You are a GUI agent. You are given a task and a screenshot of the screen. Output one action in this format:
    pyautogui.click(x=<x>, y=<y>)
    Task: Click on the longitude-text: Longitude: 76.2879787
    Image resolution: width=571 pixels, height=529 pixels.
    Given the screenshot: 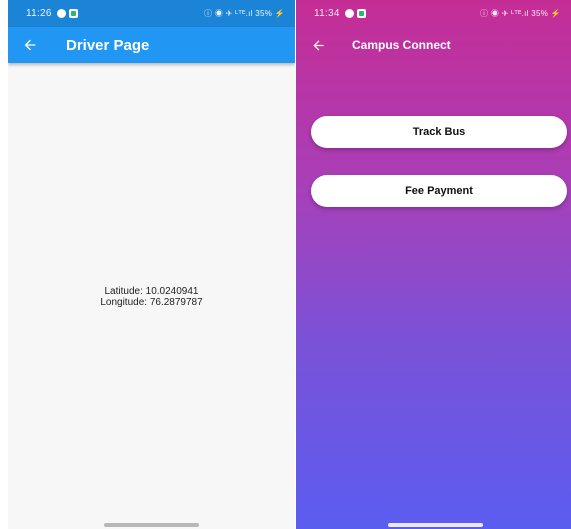 What is the action you would take?
    pyautogui.click(x=151, y=302)
    